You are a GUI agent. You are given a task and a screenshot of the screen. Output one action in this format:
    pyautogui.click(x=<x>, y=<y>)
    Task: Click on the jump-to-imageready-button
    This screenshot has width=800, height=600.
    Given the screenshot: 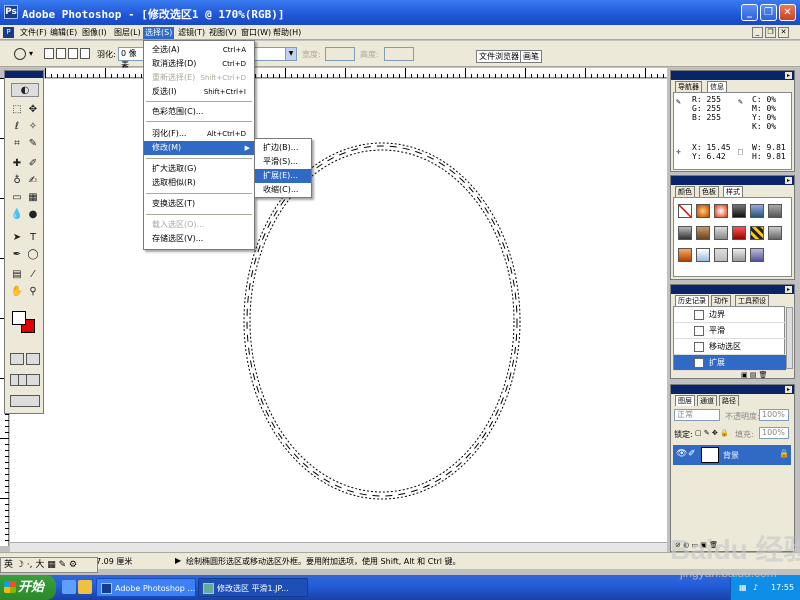 What is the action you would take?
    pyautogui.click(x=25, y=401)
    